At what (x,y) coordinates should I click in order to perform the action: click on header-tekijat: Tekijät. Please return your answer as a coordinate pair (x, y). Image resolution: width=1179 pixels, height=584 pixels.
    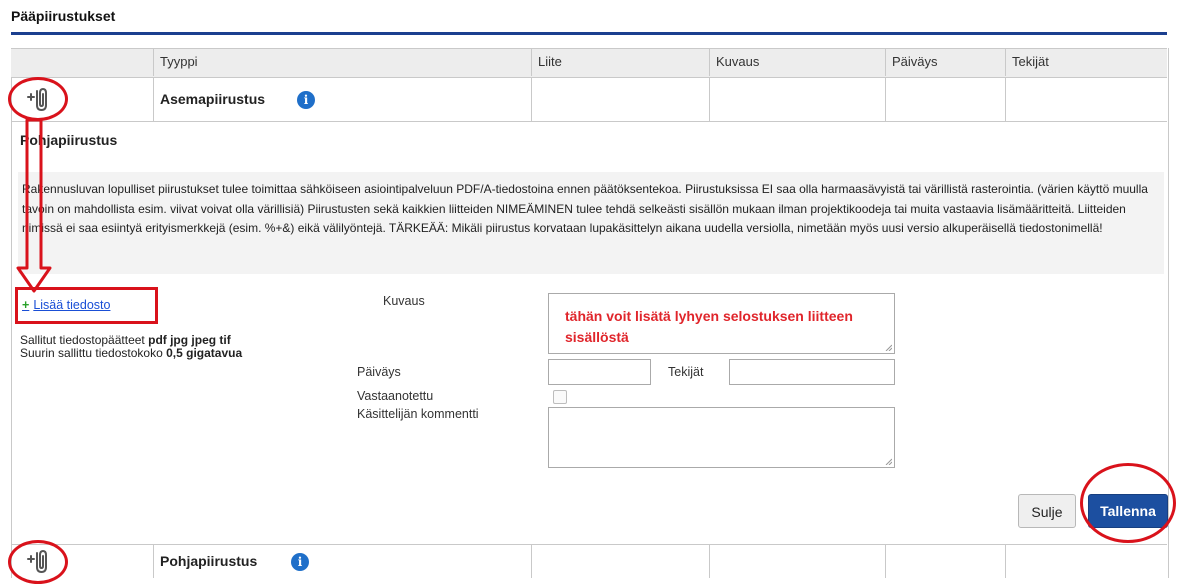
    Looking at the image, I should click on (1085, 62).